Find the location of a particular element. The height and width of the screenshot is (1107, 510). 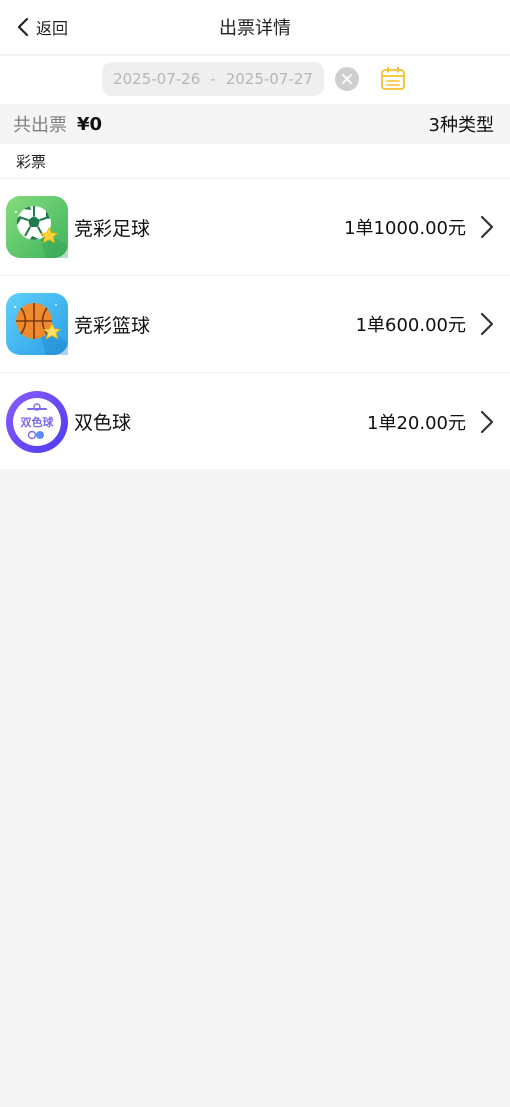

date-end: 2025-07-27 is located at coordinates (269, 79).